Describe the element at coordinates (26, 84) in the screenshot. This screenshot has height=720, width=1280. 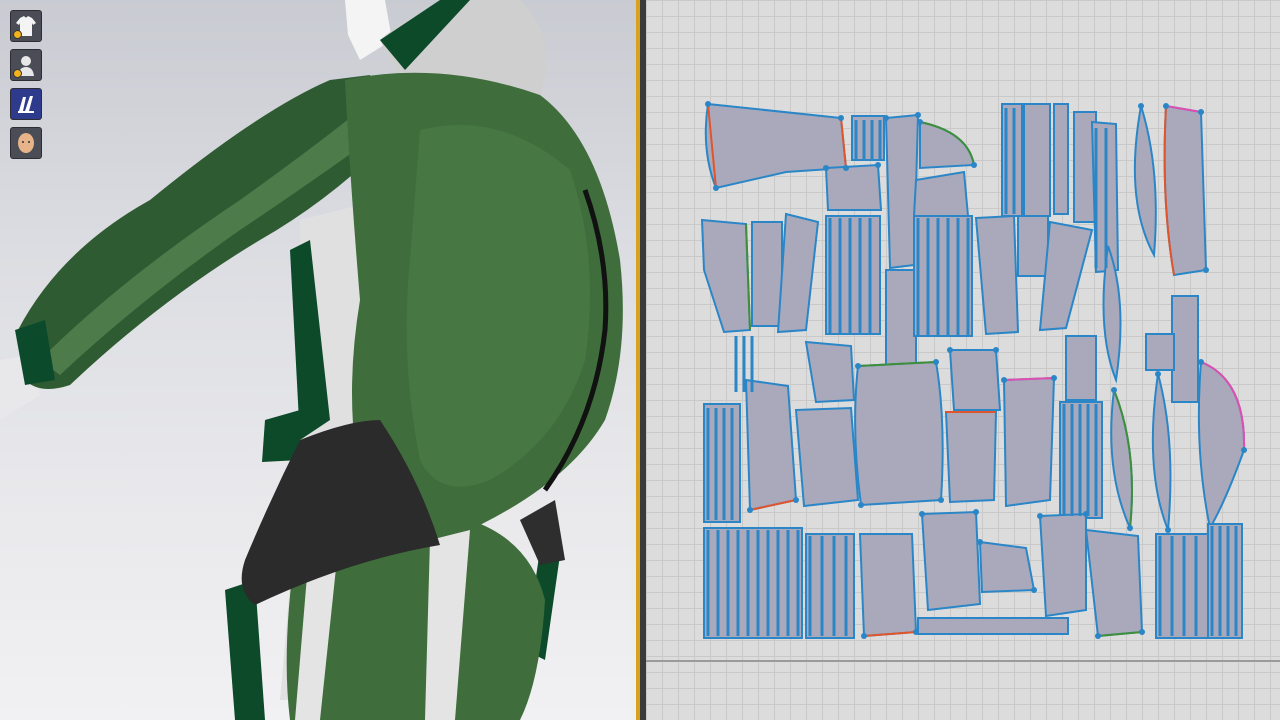
I see `3d-toolbar` at that location.